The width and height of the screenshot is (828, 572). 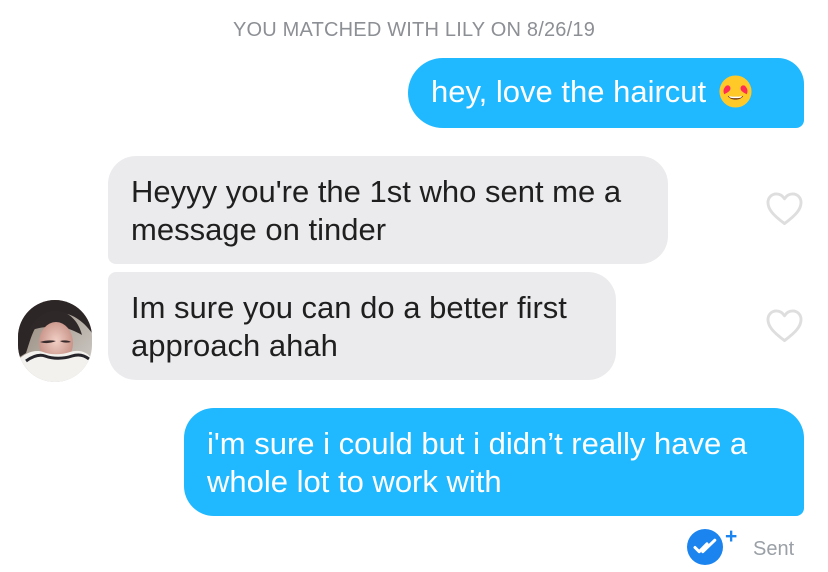 I want to click on avatar-photo, so click(x=55, y=341).